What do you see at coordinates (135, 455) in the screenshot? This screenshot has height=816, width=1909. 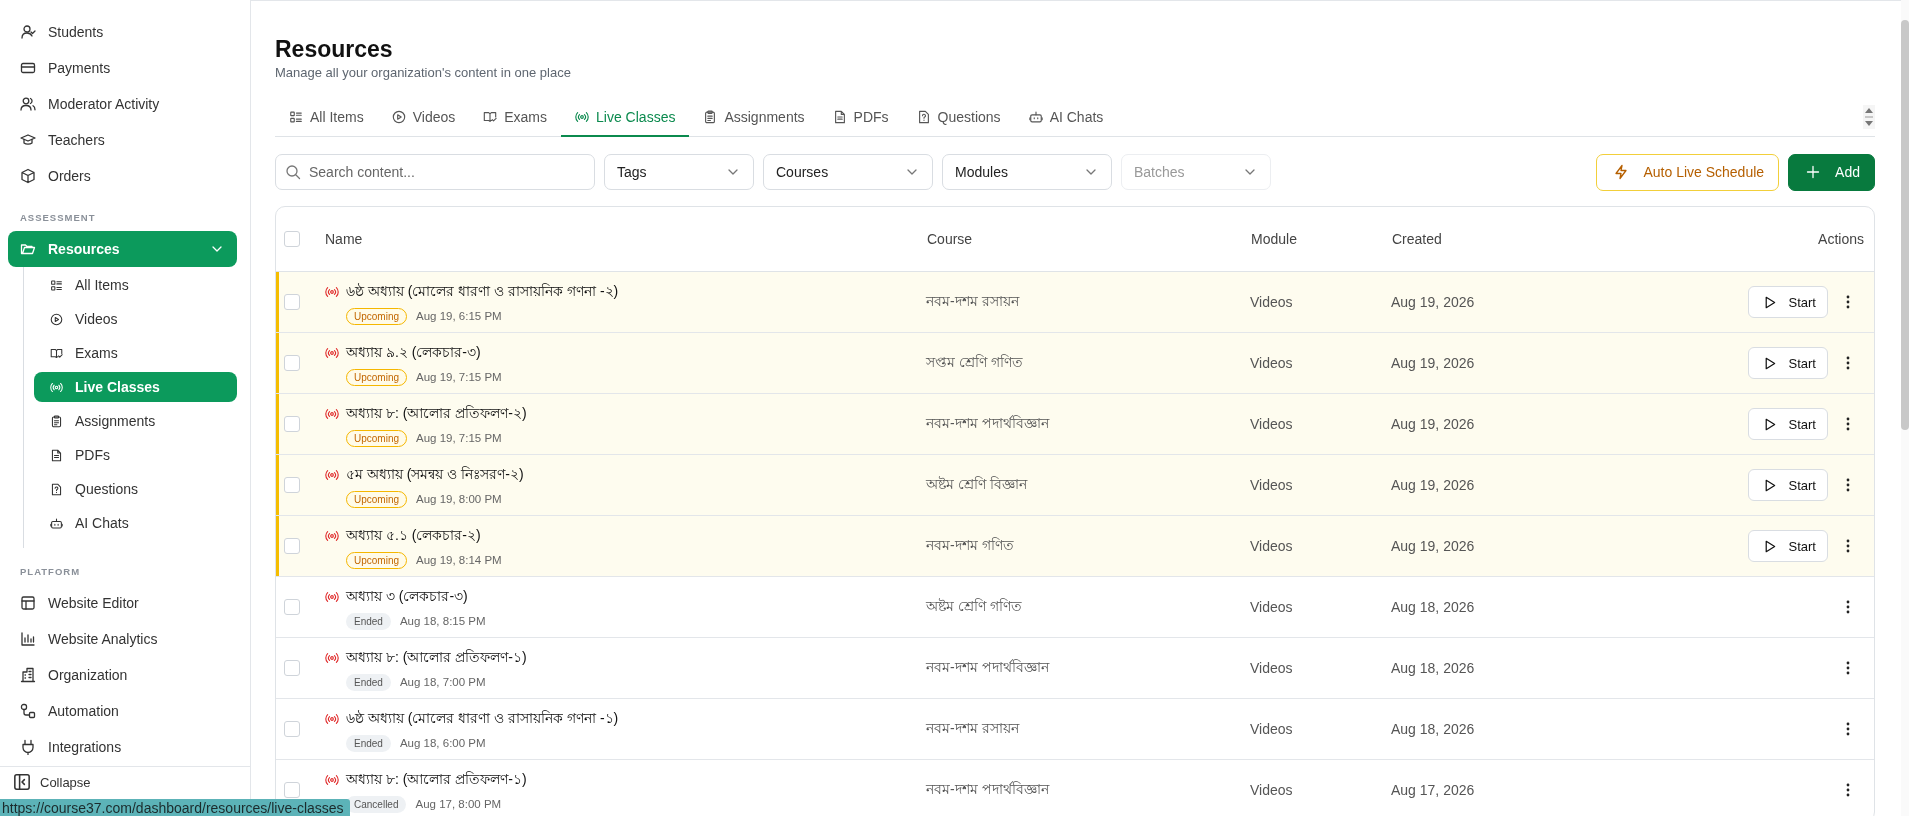 I see `sidebar-item: PDFs` at bounding box center [135, 455].